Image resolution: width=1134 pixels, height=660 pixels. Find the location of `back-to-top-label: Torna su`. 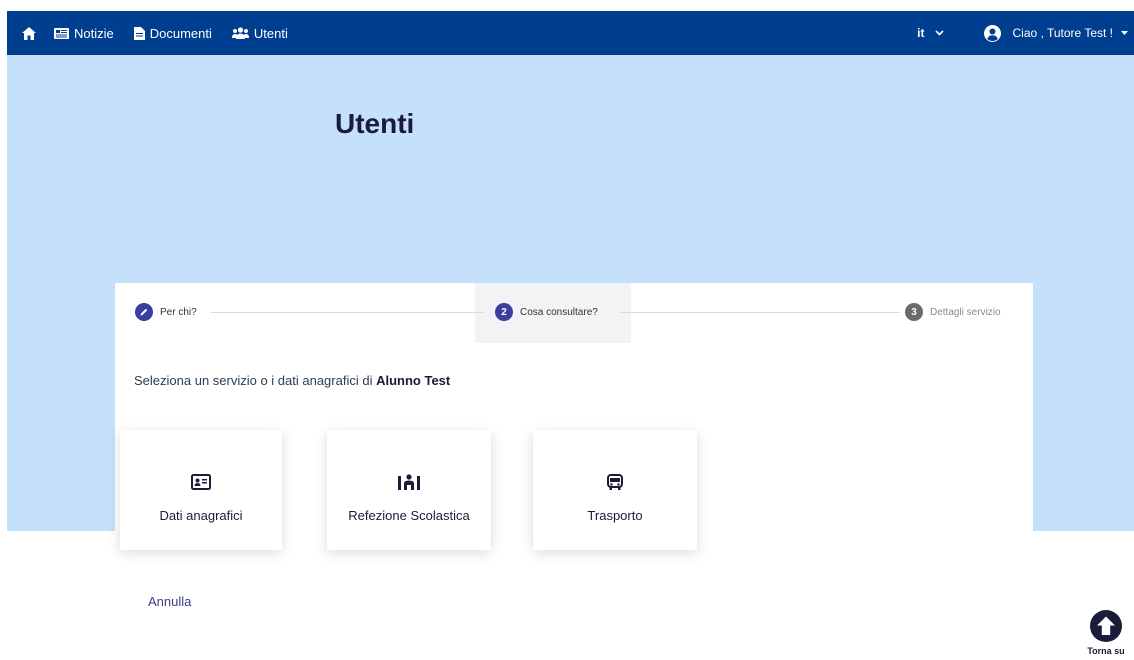

back-to-top-label: Torna su is located at coordinates (1106, 651).